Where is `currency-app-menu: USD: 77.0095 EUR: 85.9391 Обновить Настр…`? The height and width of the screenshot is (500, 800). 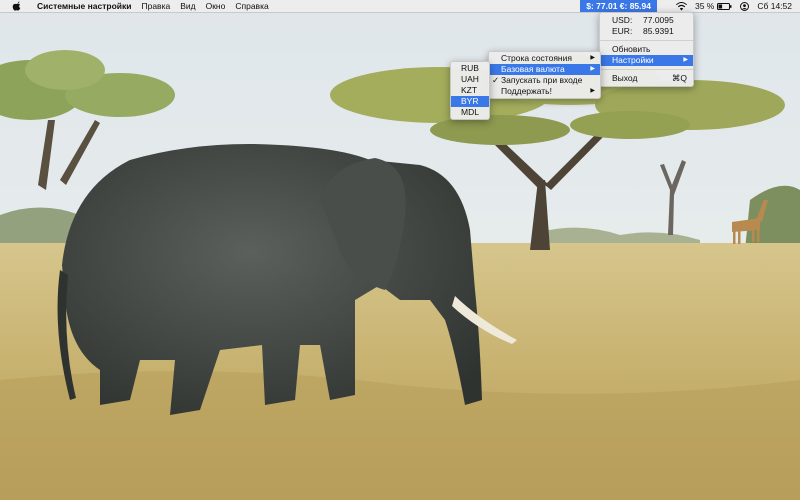
currency-app-menu: USD: 77.0095 EUR: 85.9391 Обновить Настр… is located at coordinates (646, 49).